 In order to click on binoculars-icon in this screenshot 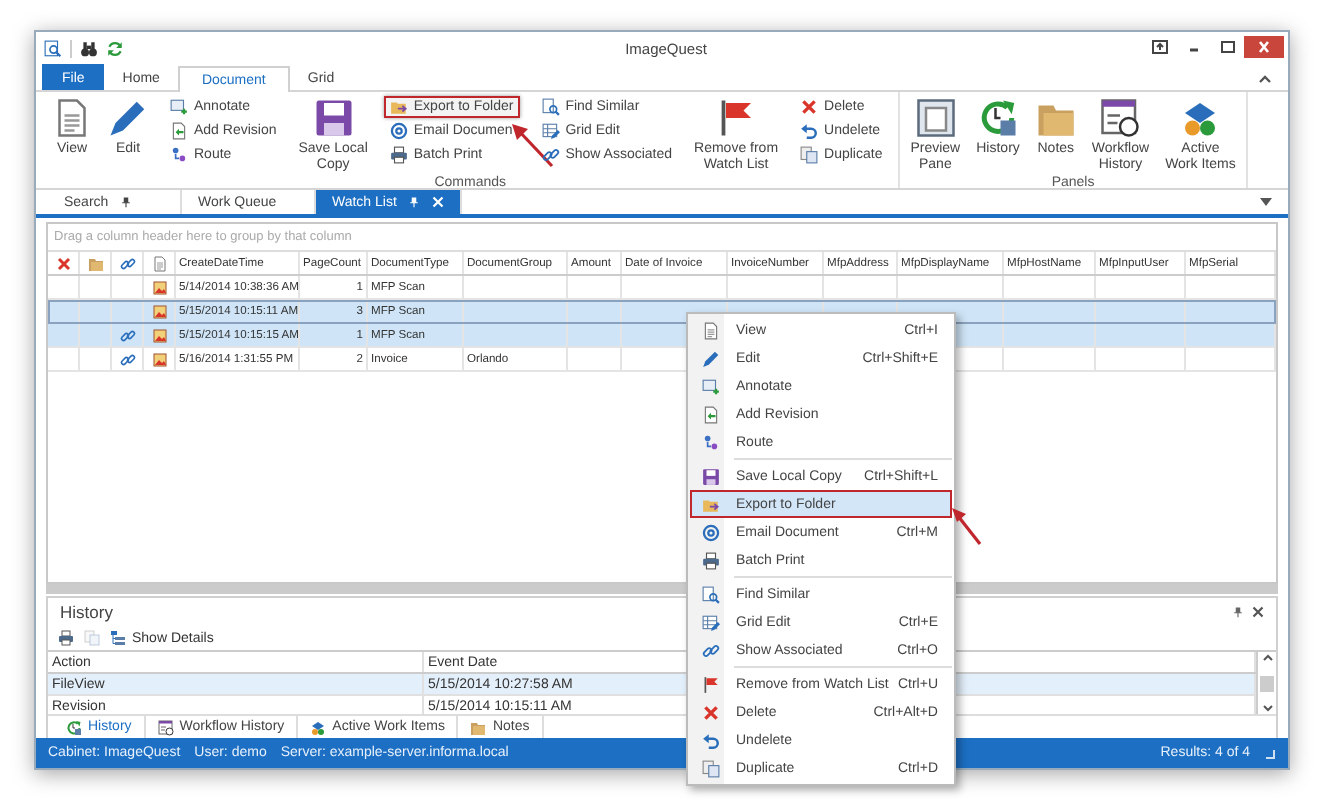, I will do `click(89, 48)`.